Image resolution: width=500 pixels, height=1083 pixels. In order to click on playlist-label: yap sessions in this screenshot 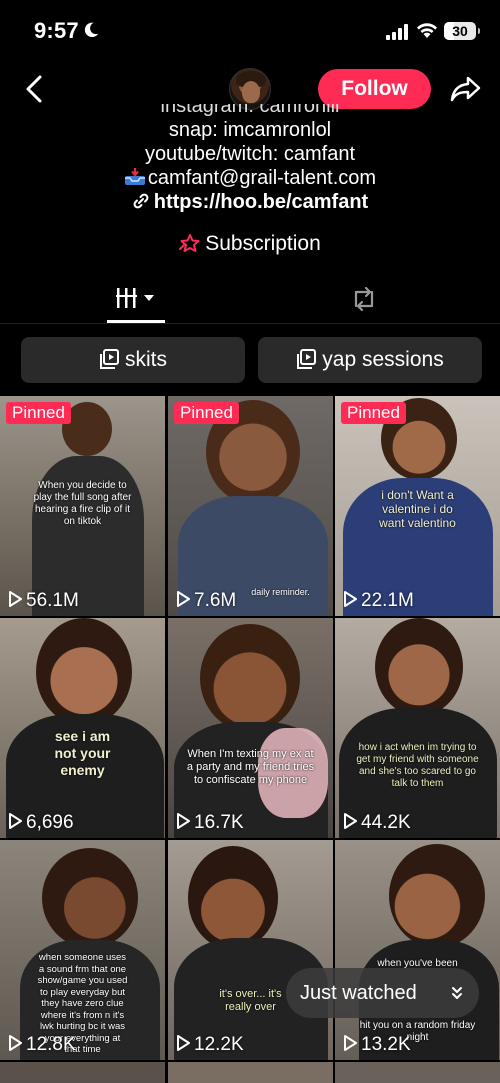, I will do `click(383, 359)`.